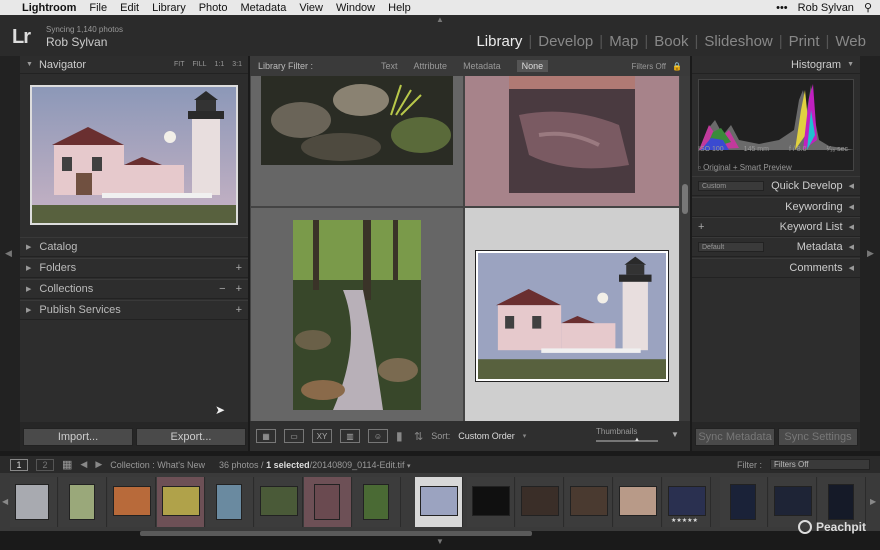 The image size is (880, 550). I want to click on publish-services-section: ▶ Publish Services +, so click(134, 310).